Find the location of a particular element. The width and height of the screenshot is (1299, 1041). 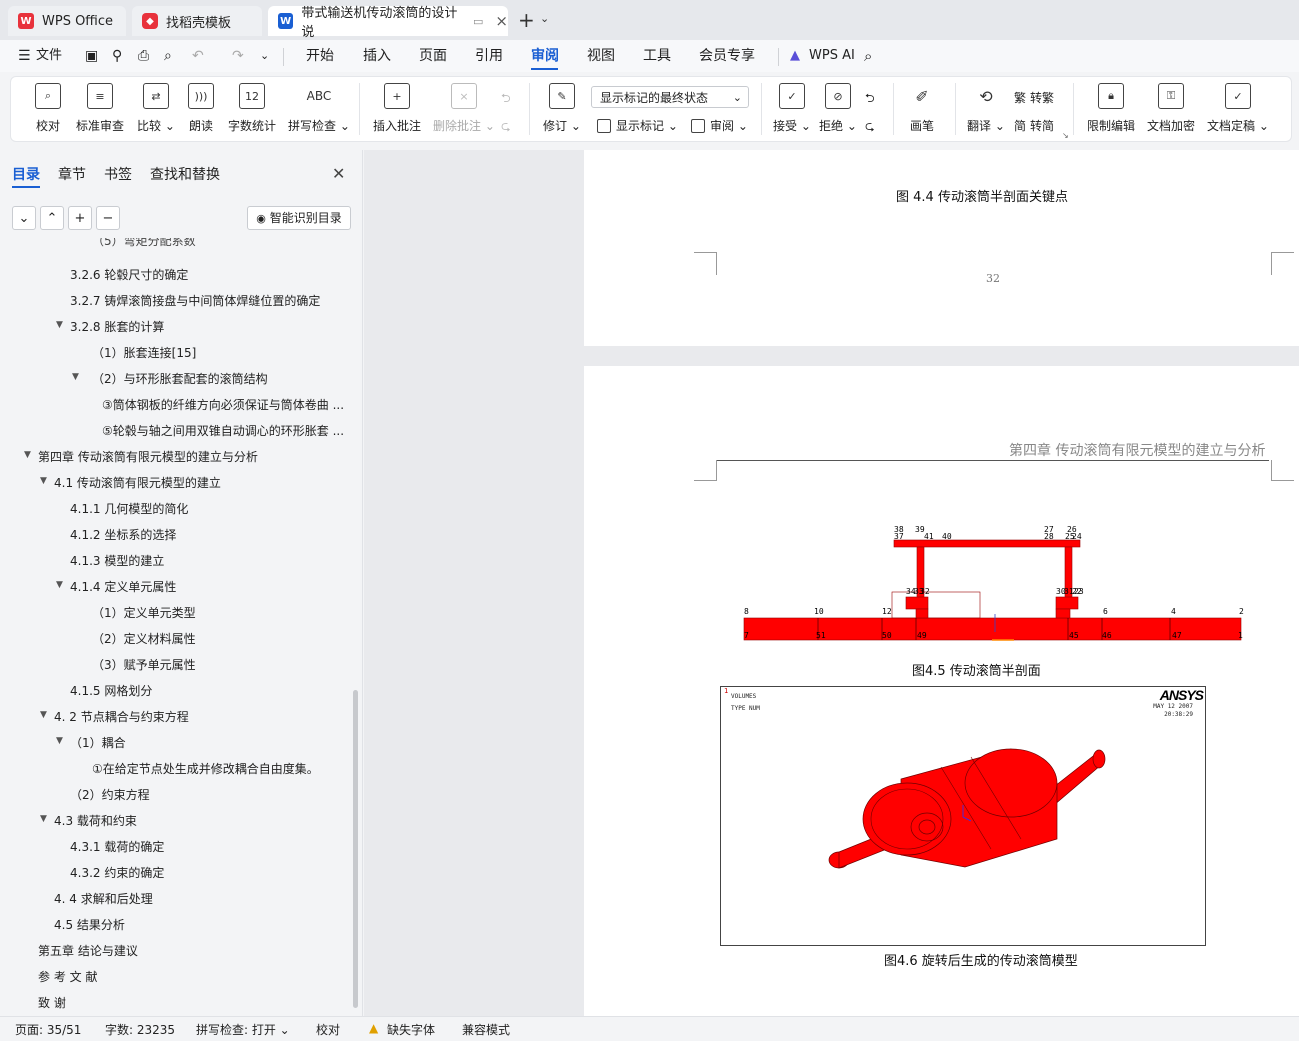

status-word-count: 字数: 23235 is located at coordinates (140, 1029).